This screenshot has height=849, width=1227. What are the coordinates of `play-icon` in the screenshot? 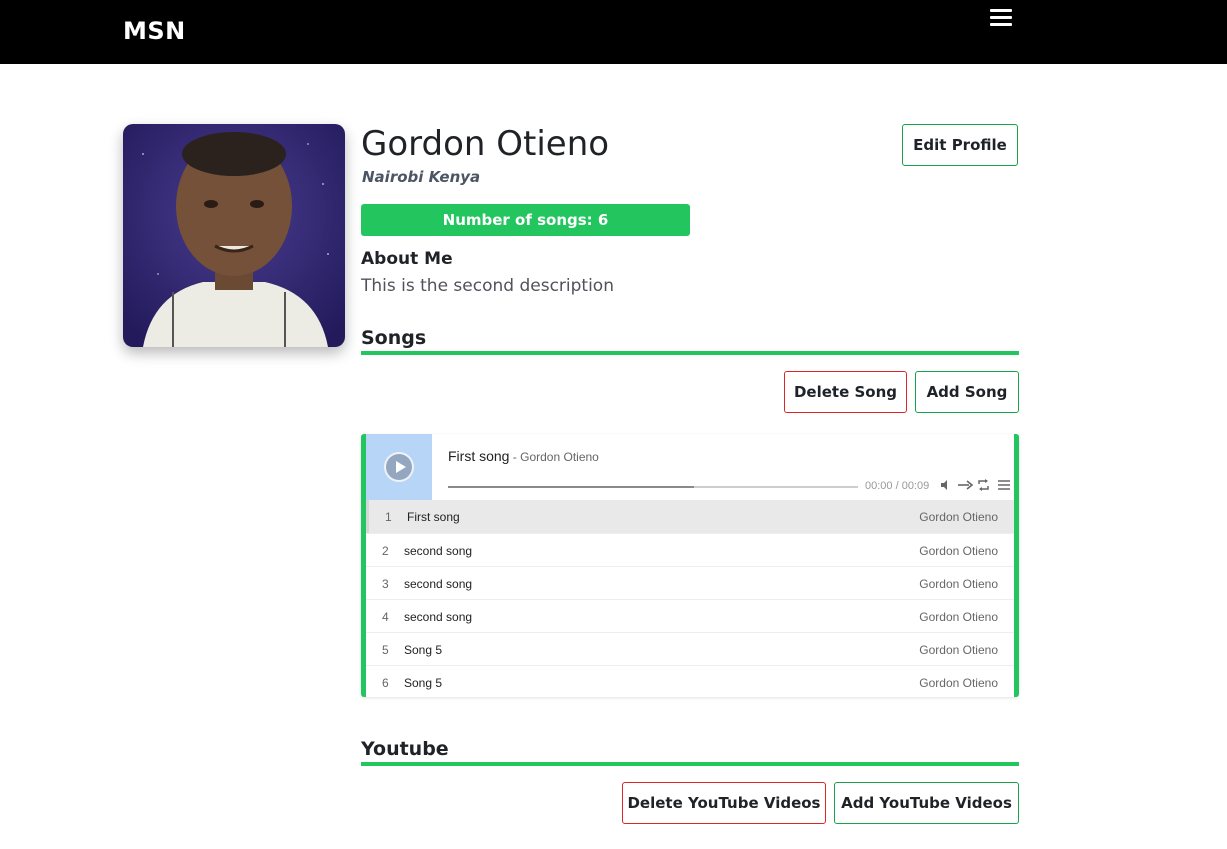 It's located at (399, 467).